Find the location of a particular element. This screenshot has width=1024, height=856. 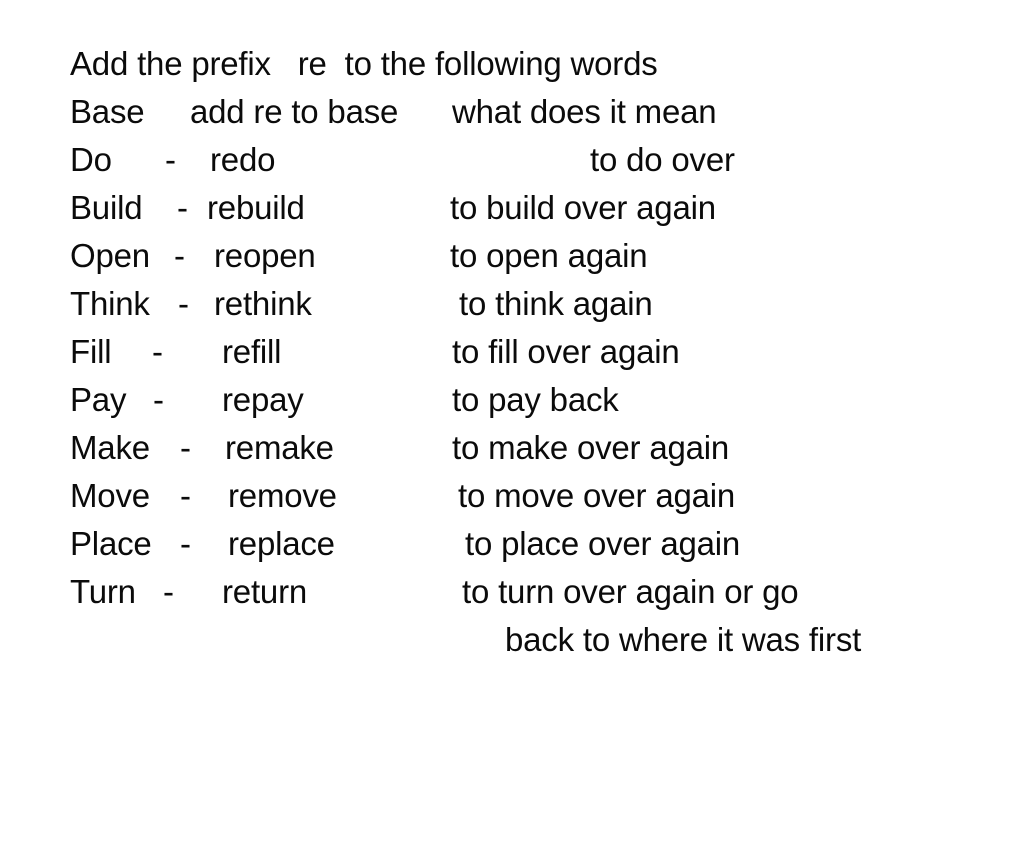

word-row: Turn - return to turn over again or go is located at coordinates (512, 592).